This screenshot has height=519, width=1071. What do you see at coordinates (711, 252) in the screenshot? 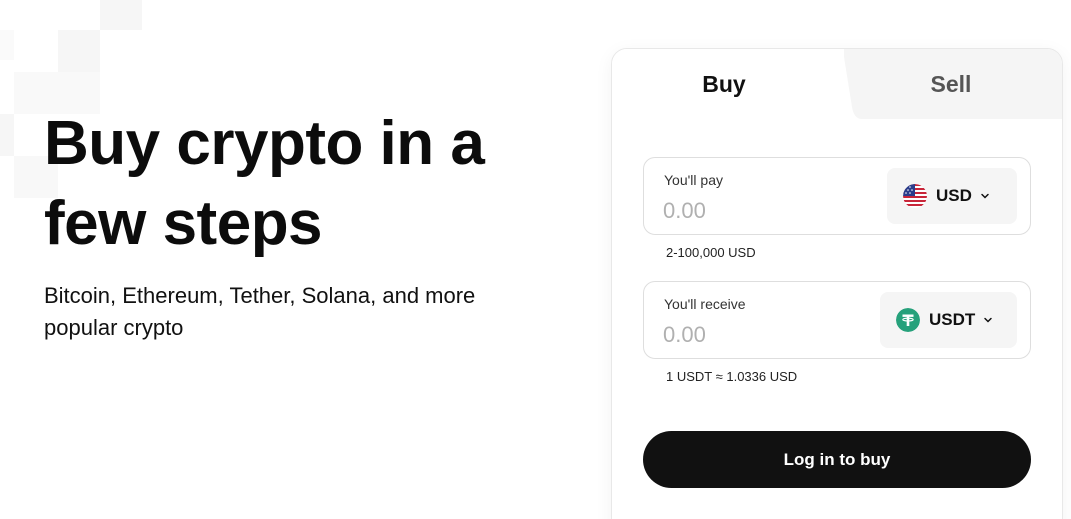
I see `pay-range-hint: 2-100,000 USD` at bounding box center [711, 252].